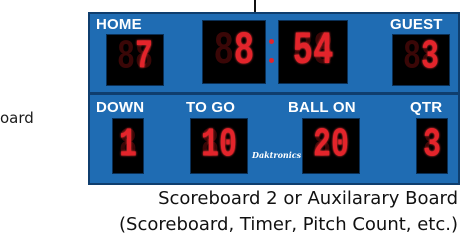 The width and height of the screenshot is (462, 240). What do you see at coordinates (255, 6) in the screenshot?
I see `mount-cable` at bounding box center [255, 6].